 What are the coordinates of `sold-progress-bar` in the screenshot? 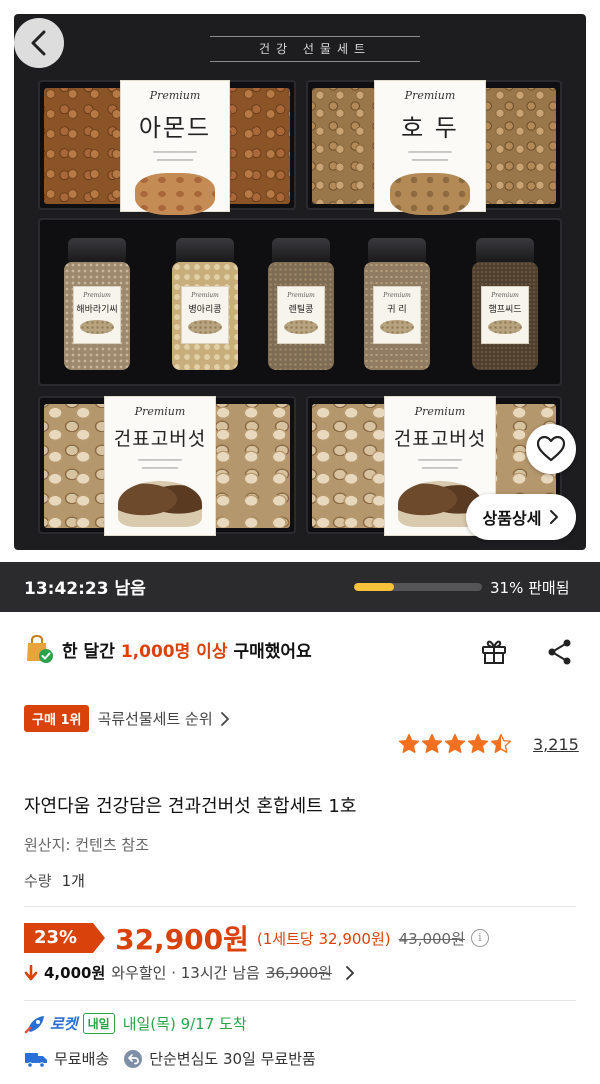 It's located at (418, 587).